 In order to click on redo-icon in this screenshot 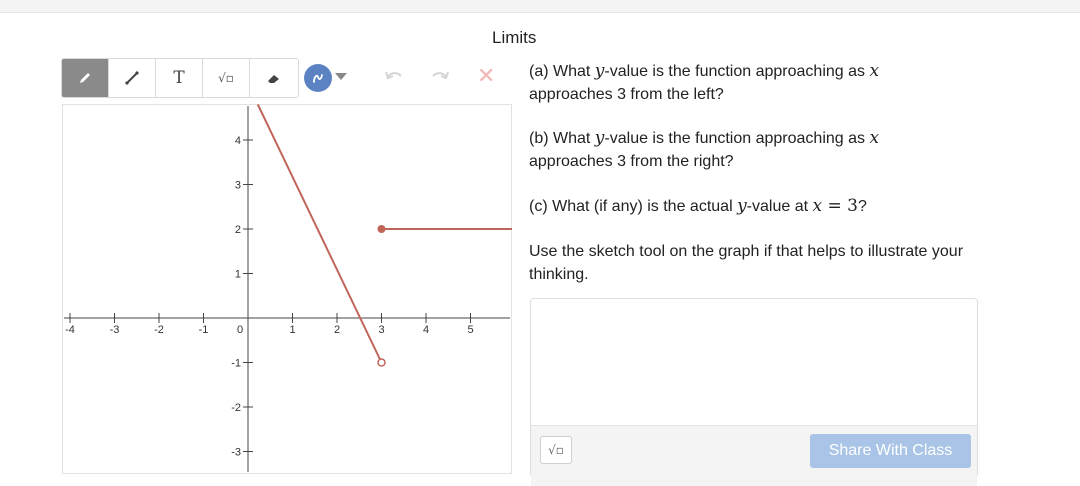, I will do `click(440, 75)`.